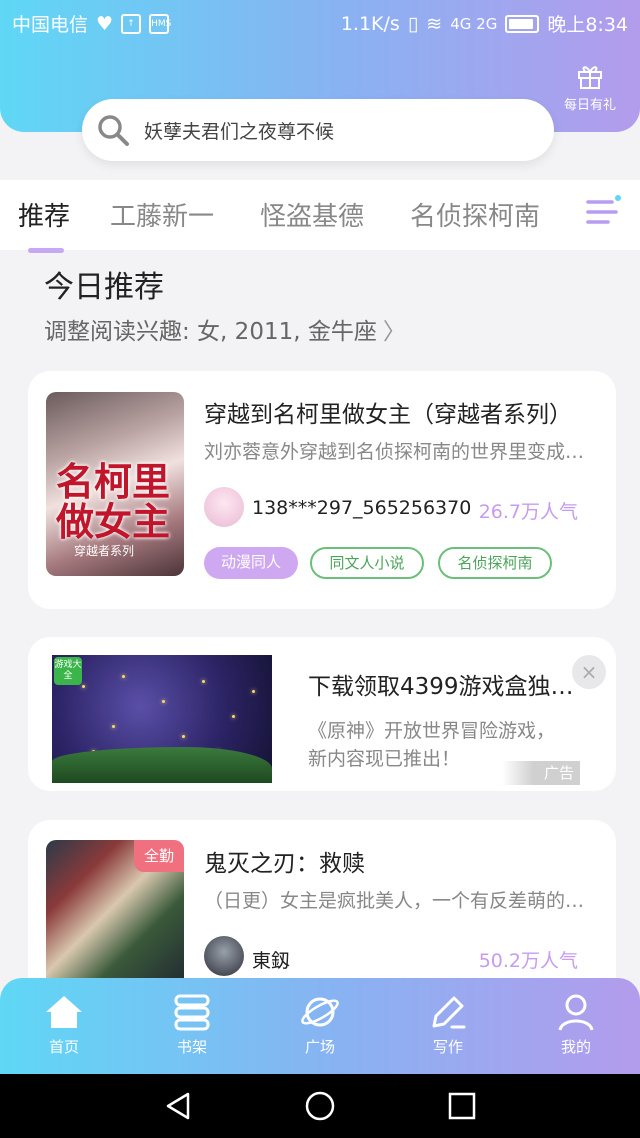  I want to click on game-box-logo: 游戏大全, so click(68, 671).